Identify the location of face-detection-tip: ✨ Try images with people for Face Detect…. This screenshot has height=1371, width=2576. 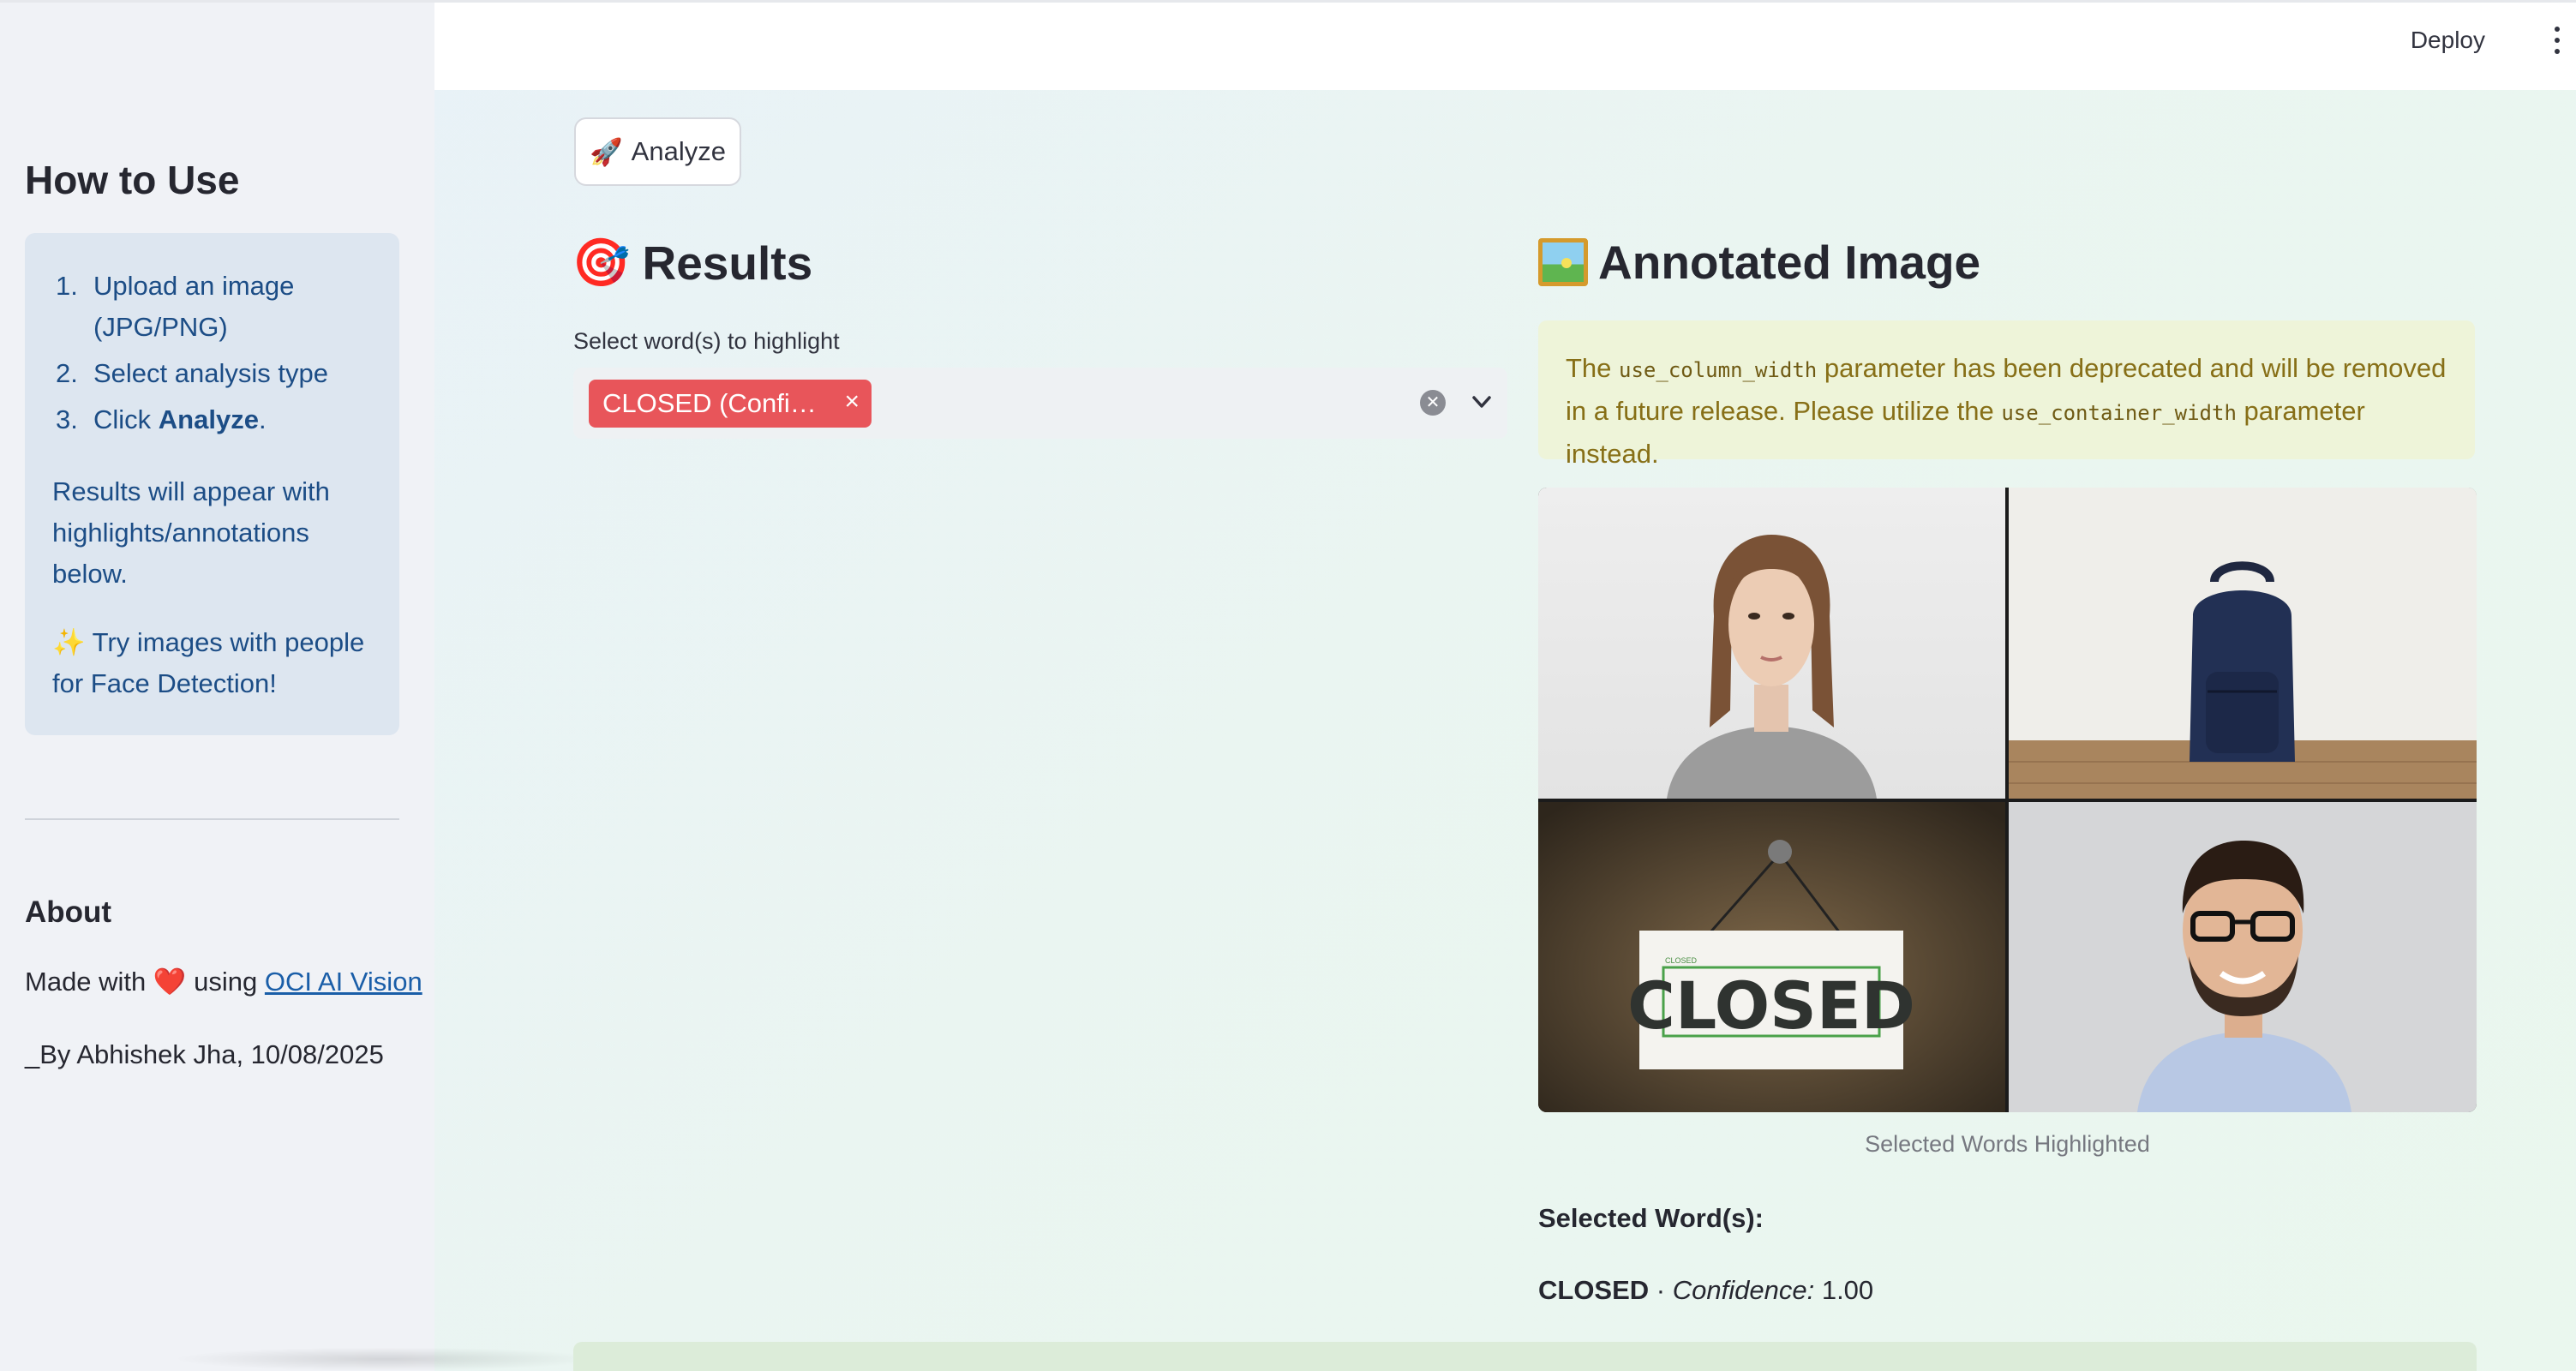
(208, 662).